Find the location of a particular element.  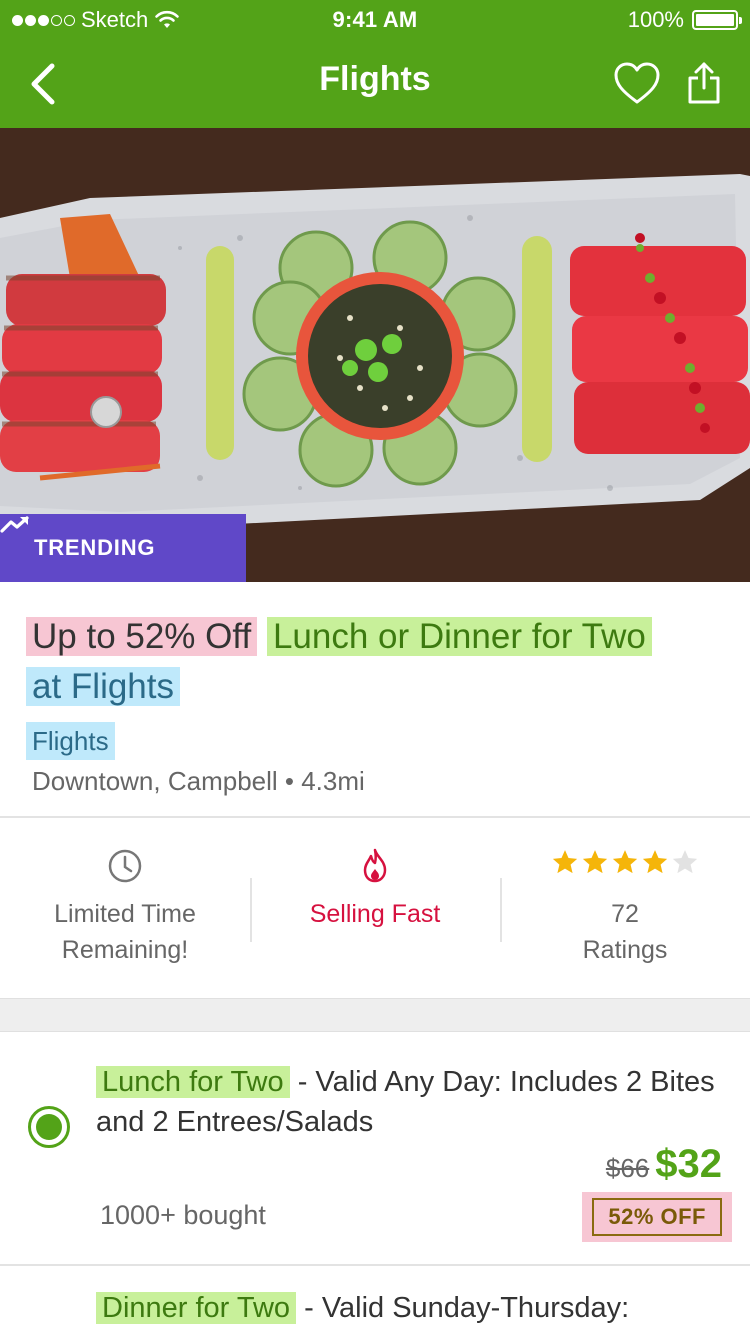

battery-icon is located at coordinates (717, 20).